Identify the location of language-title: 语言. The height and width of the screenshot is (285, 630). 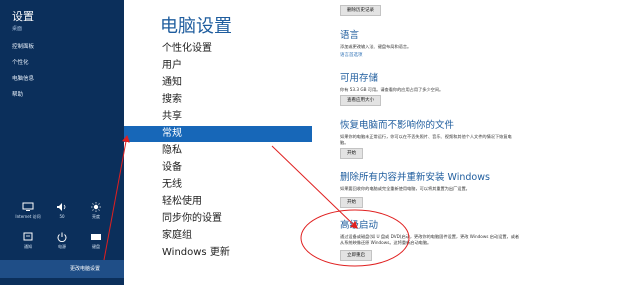
(350, 35).